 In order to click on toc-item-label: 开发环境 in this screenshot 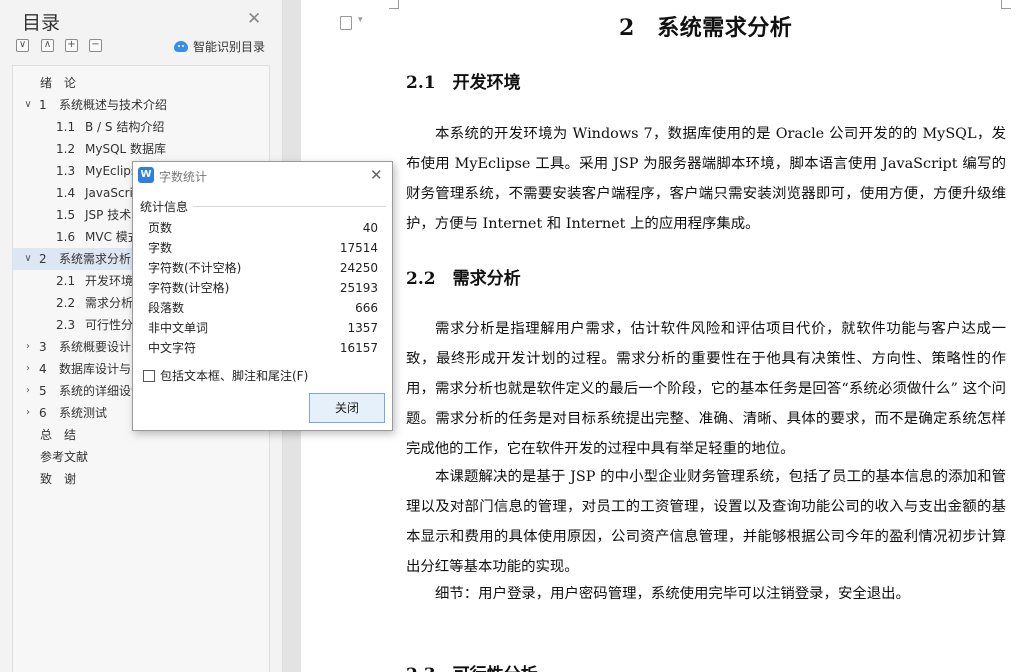, I will do `click(109, 281)`.